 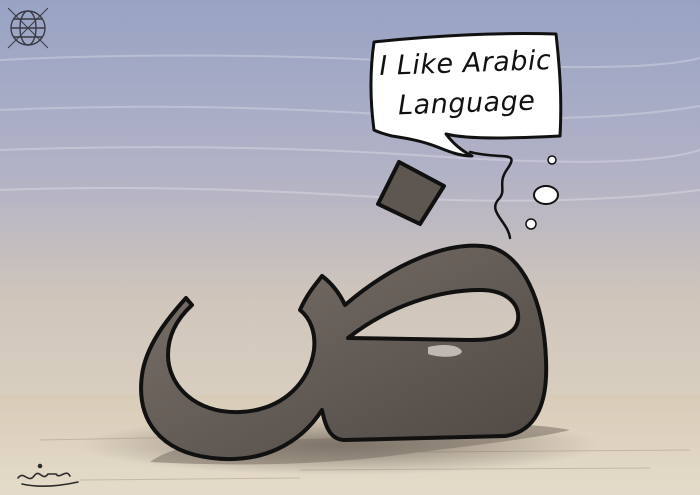 What do you see at coordinates (465, 64) in the screenshot?
I see `caption-line-1: I Like Arabic` at bounding box center [465, 64].